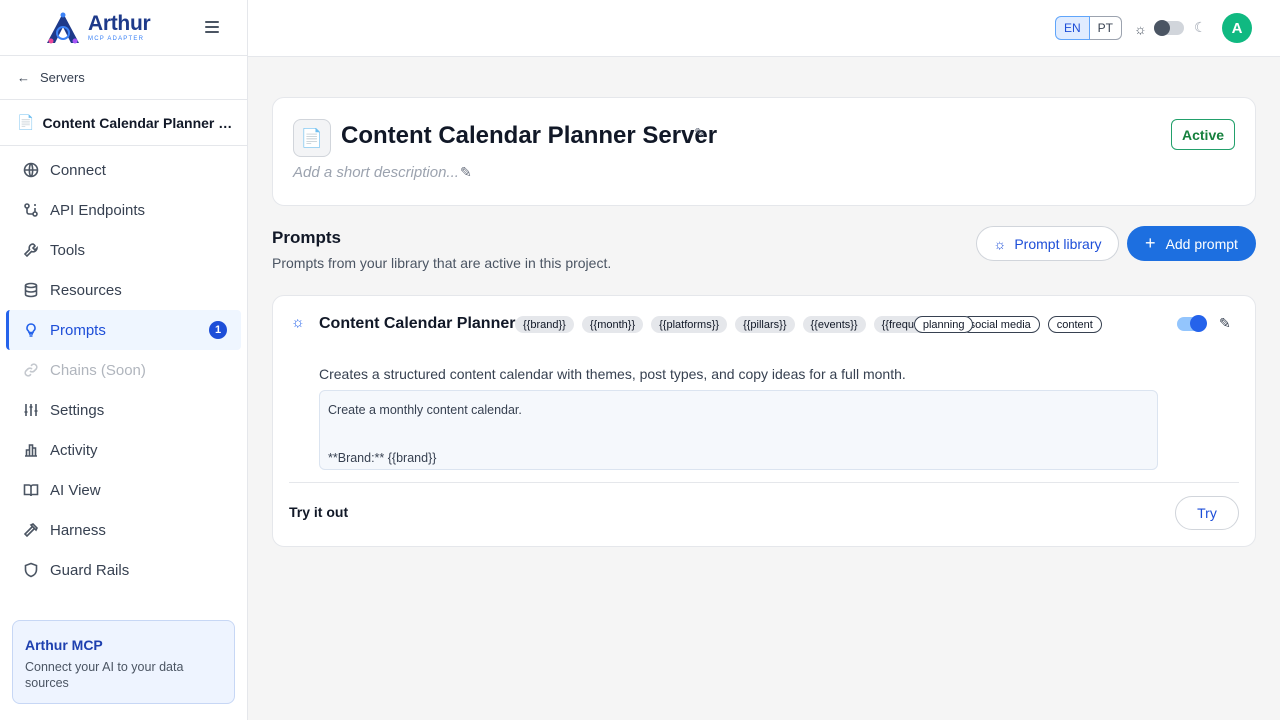 The height and width of the screenshot is (720, 1280). Describe the element at coordinates (1225, 323) in the screenshot. I see `edit-prompt-icon: ✎` at that location.